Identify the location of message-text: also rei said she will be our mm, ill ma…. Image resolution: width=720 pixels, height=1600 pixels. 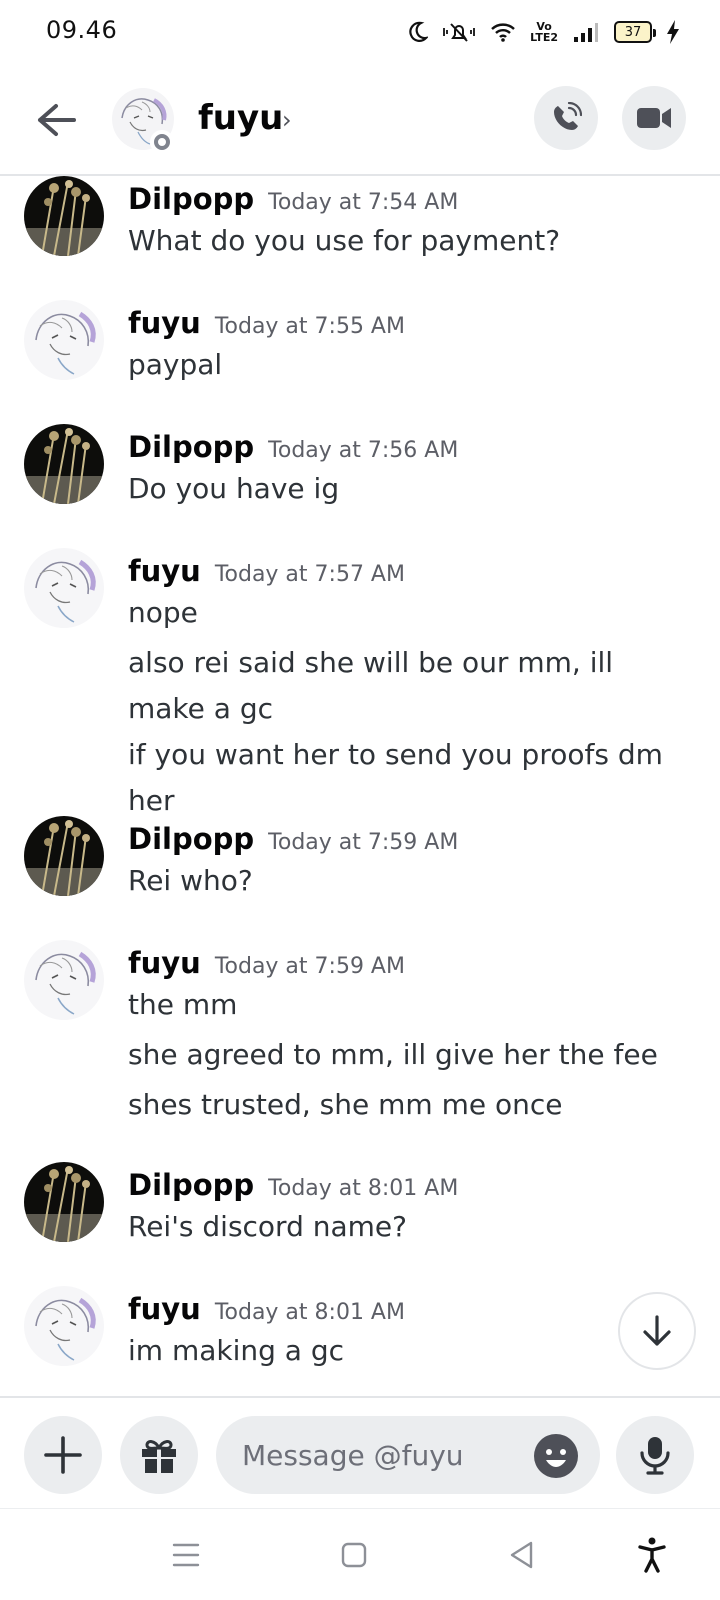
(371, 685).